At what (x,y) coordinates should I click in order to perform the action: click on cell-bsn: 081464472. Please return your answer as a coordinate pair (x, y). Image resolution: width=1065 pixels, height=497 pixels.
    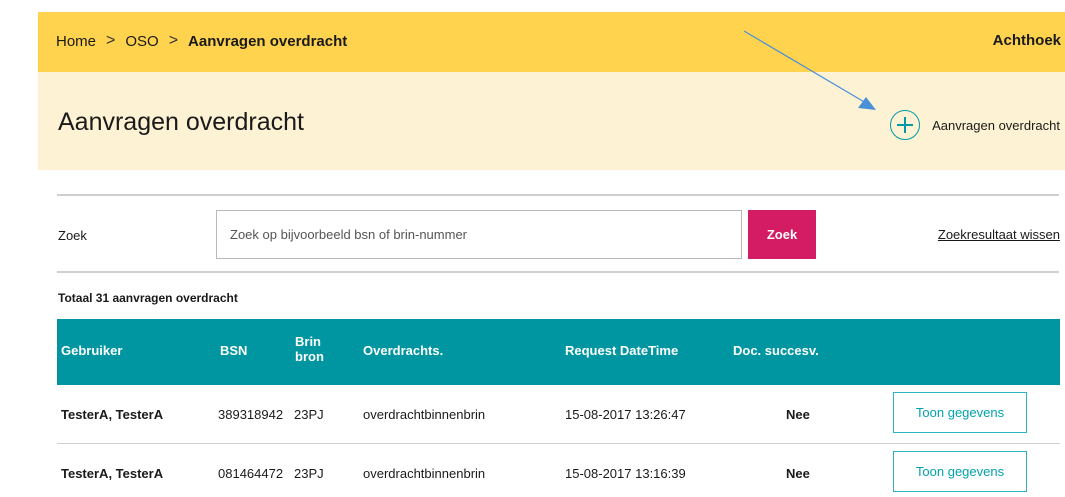
    Looking at the image, I should click on (251, 473).